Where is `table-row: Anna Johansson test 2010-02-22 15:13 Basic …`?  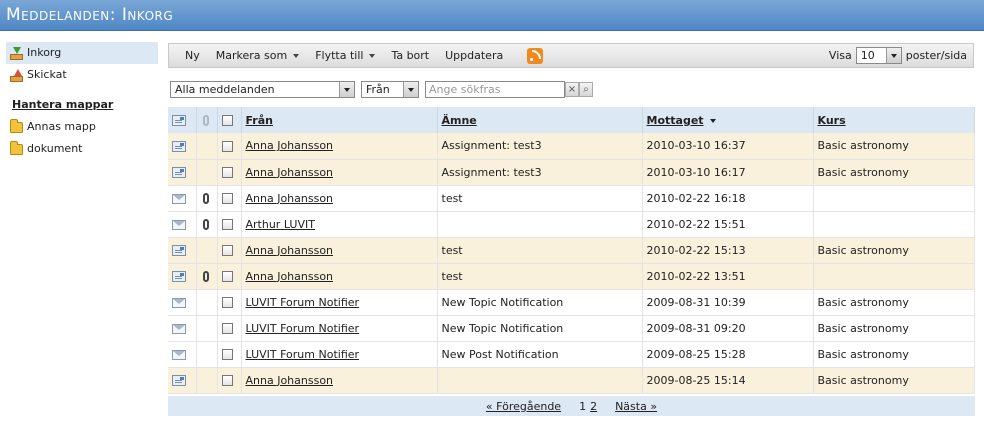
table-row: Anna Johansson test 2010-02-22 15:13 Basic … is located at coordinates (571, 250).